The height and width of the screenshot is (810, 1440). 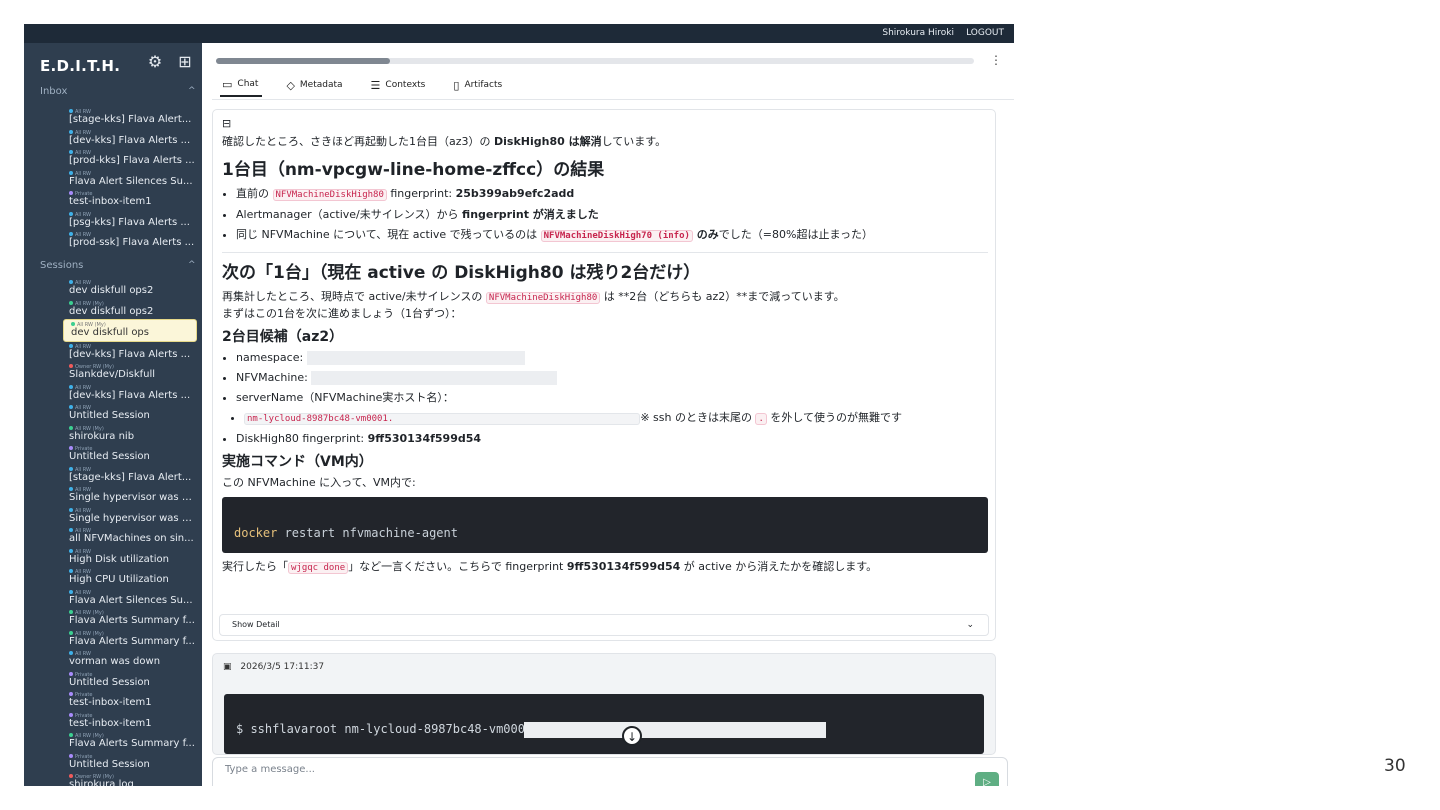 What do you see at coordinates (130, 413) in the screenshot?
I see `sidebar-item: All RW Untitled Session` at bounding box center [130, 413].